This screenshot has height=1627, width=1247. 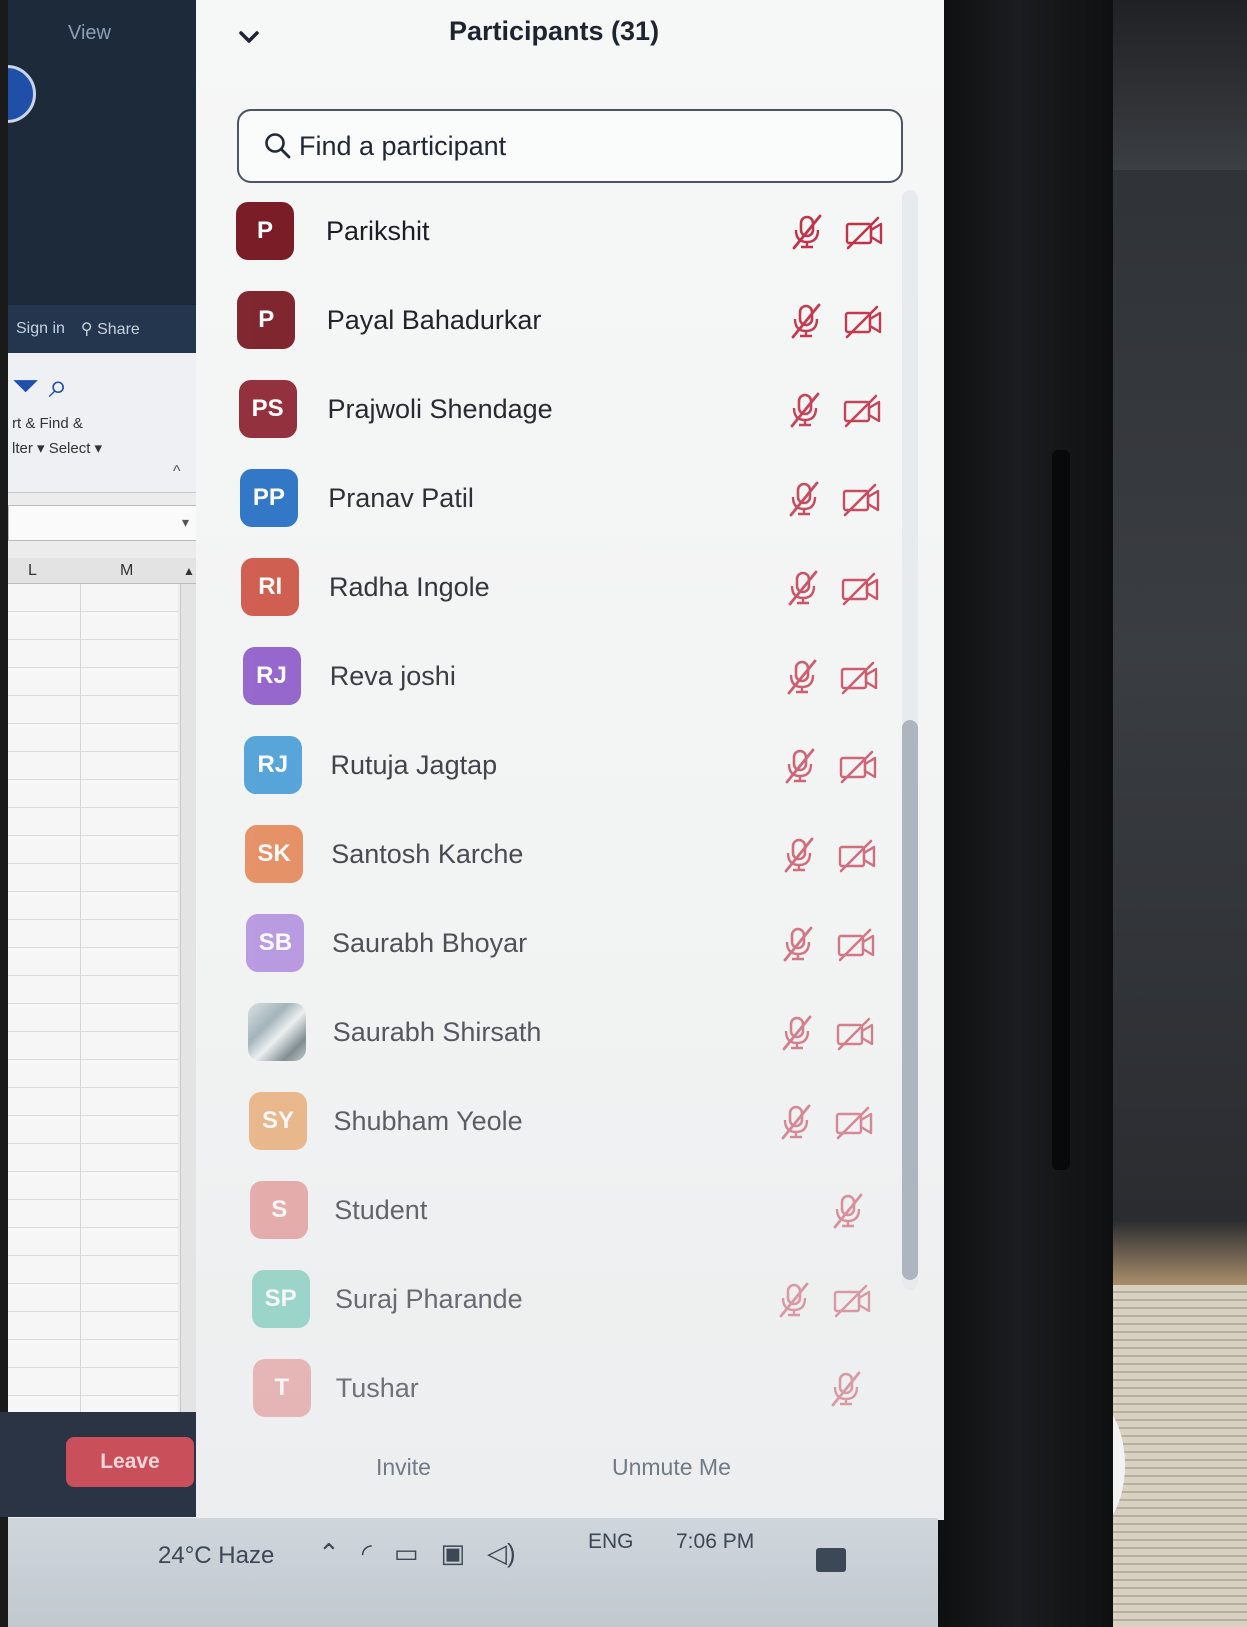 I want to click on participant-row: S Student, so click(x=546, y=1211).